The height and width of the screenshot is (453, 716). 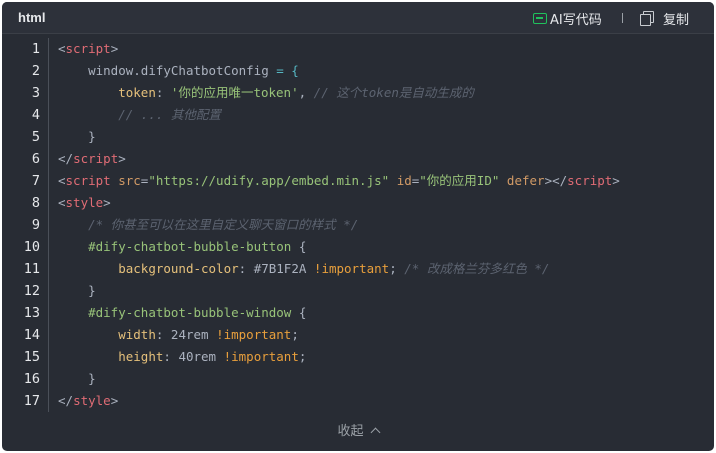 What do you see at coordinates (35, 137) in the screenshot?
I see `line-number: 5` at bounding box center [35, 137].